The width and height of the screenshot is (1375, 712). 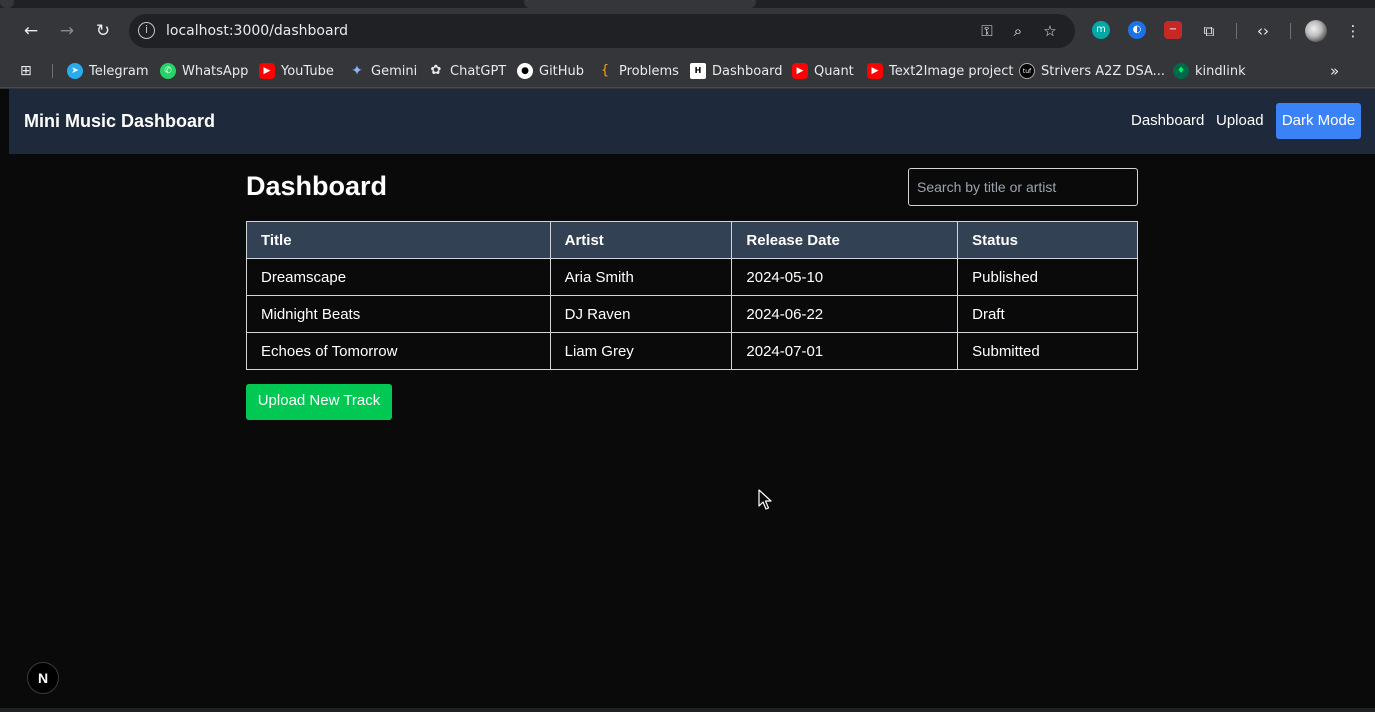 I want to click on column-header-artist: Artist, so click(x=641, y=240).